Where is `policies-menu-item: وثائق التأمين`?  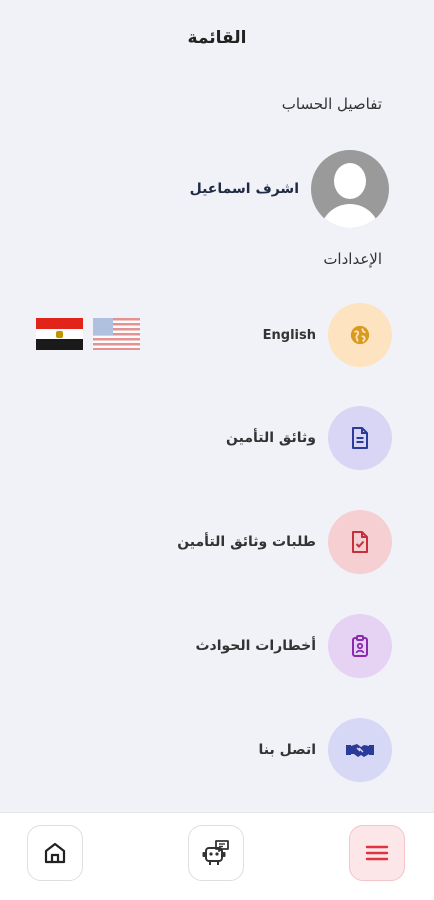 policies-menu-item: وثائق التأمين is located at coordinates (309, 438).